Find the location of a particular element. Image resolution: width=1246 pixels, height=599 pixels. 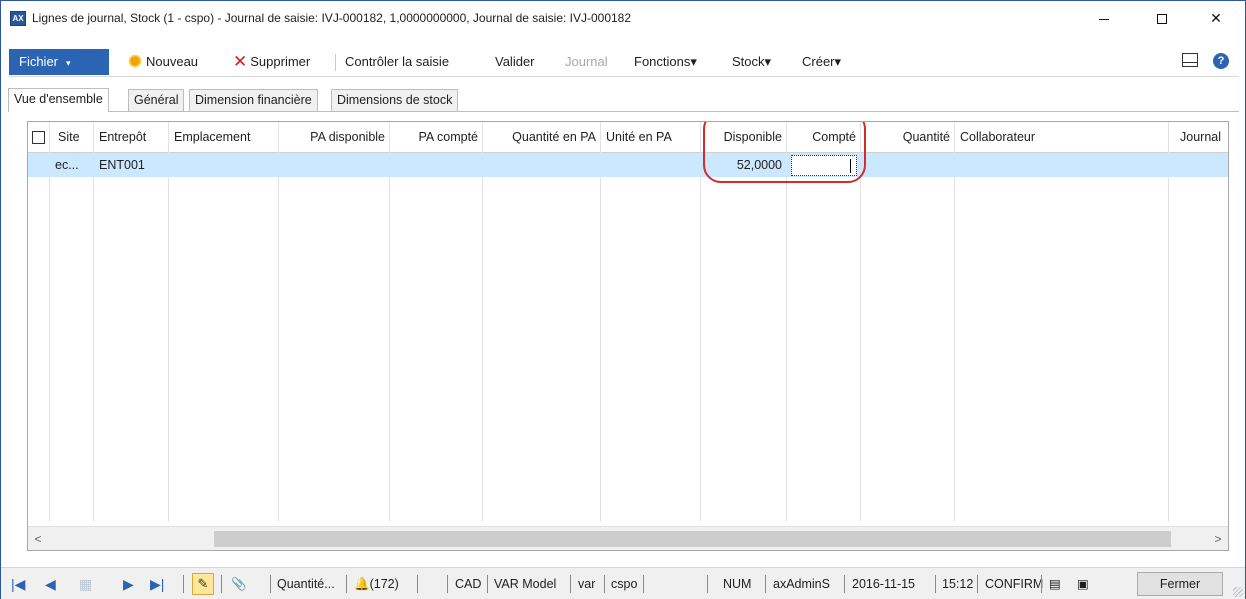

functions-menu: Fonctions▾ is located at coordinates (665, 62).